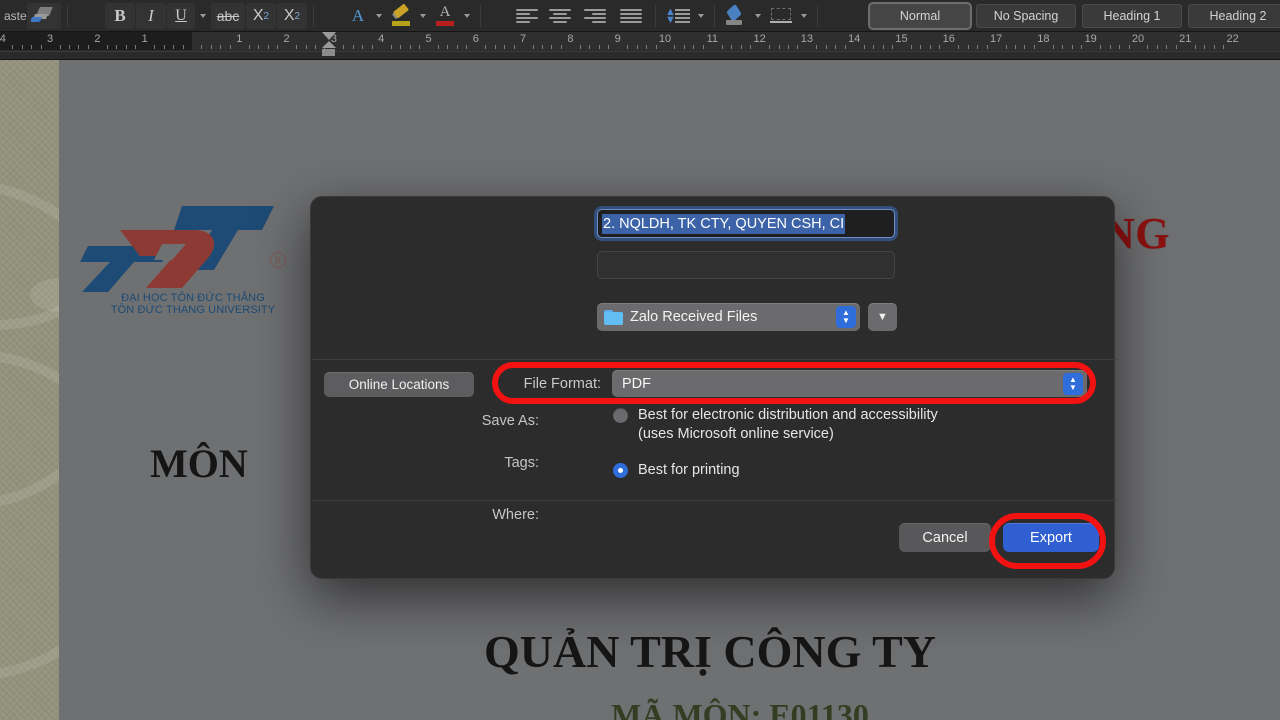 Image resolution: width=1280 pixels, height=720 pixels. I want to click on ruler-number: 9, so click(617, 39).